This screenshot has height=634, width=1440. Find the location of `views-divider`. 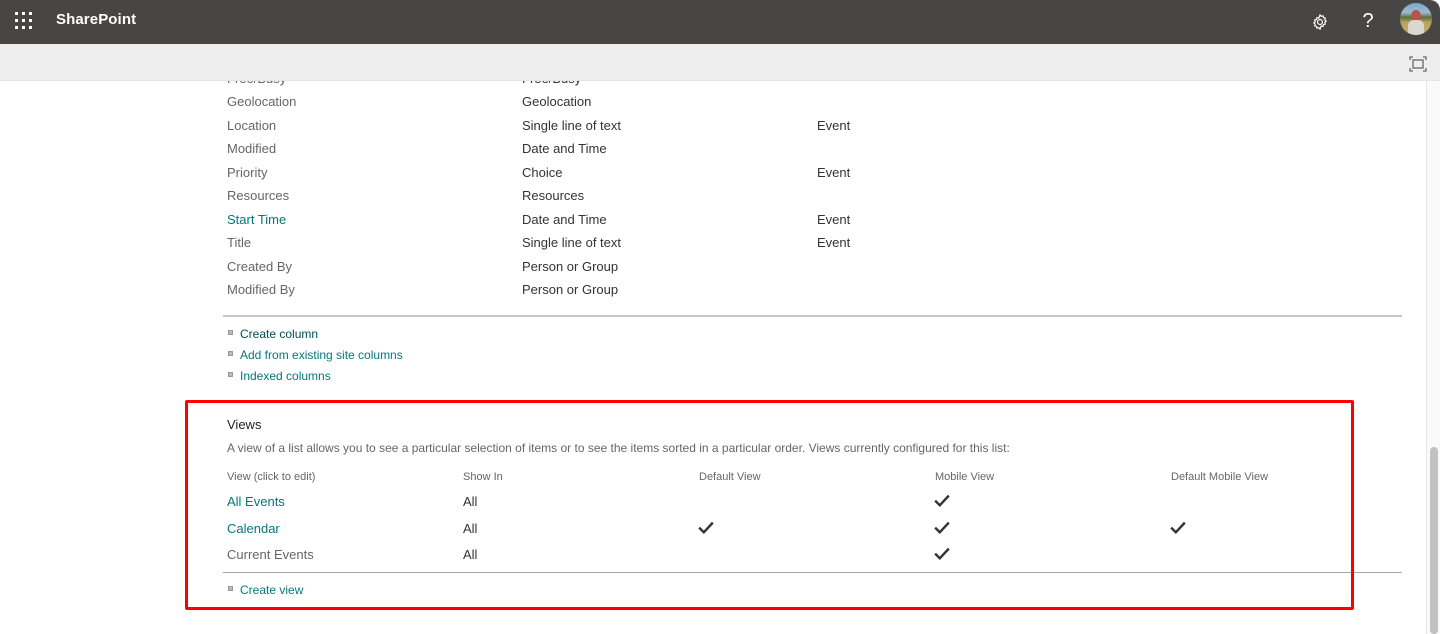

views-divider is located at coordinates (812, 572).